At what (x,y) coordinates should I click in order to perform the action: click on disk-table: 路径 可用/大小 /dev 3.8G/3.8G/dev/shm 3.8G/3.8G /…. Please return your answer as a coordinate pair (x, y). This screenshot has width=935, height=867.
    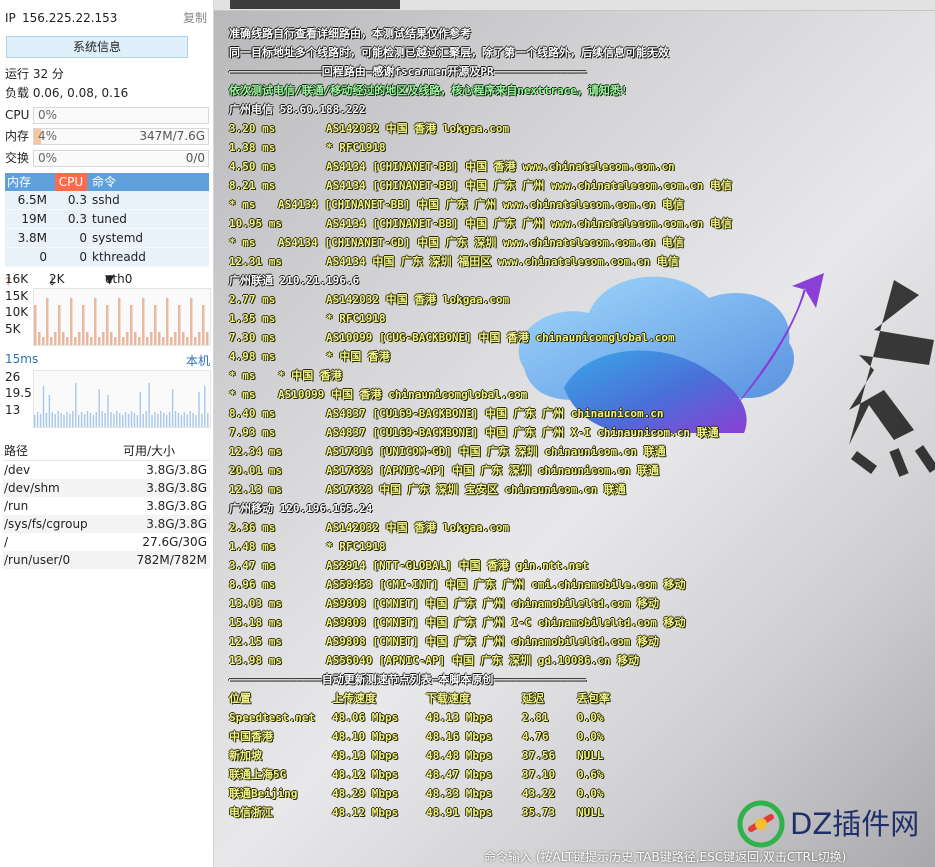
    Looking at the image, I should click on (106, 505).